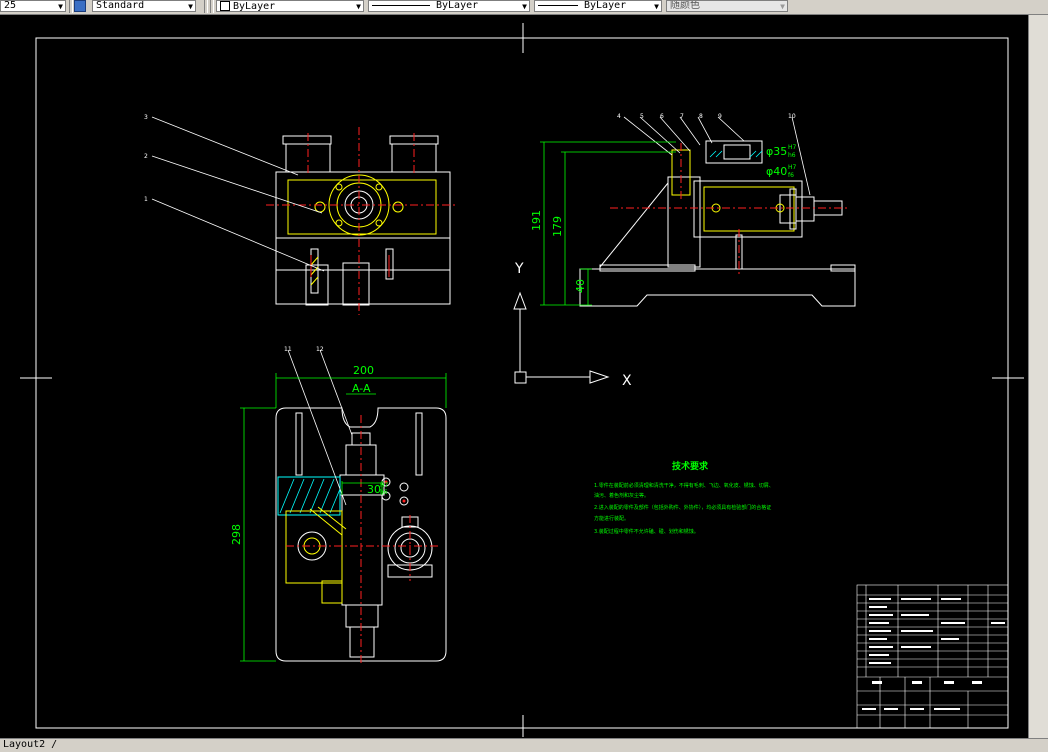 Image resolution: width=1048 pixels, height=752 pixels. Describe the element at coordinates (146, 117) in the screenshot. I see `part-label-3: 3` at that location.